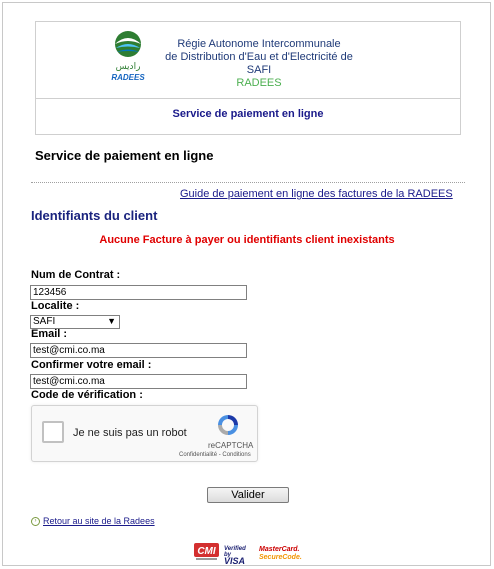 This screenshot has width=494, height=569. What do you see at coordinates (87, 395) in the screenshot?
I see `verification-code-label: Code de vérification :` at bounding box center [87, 395].